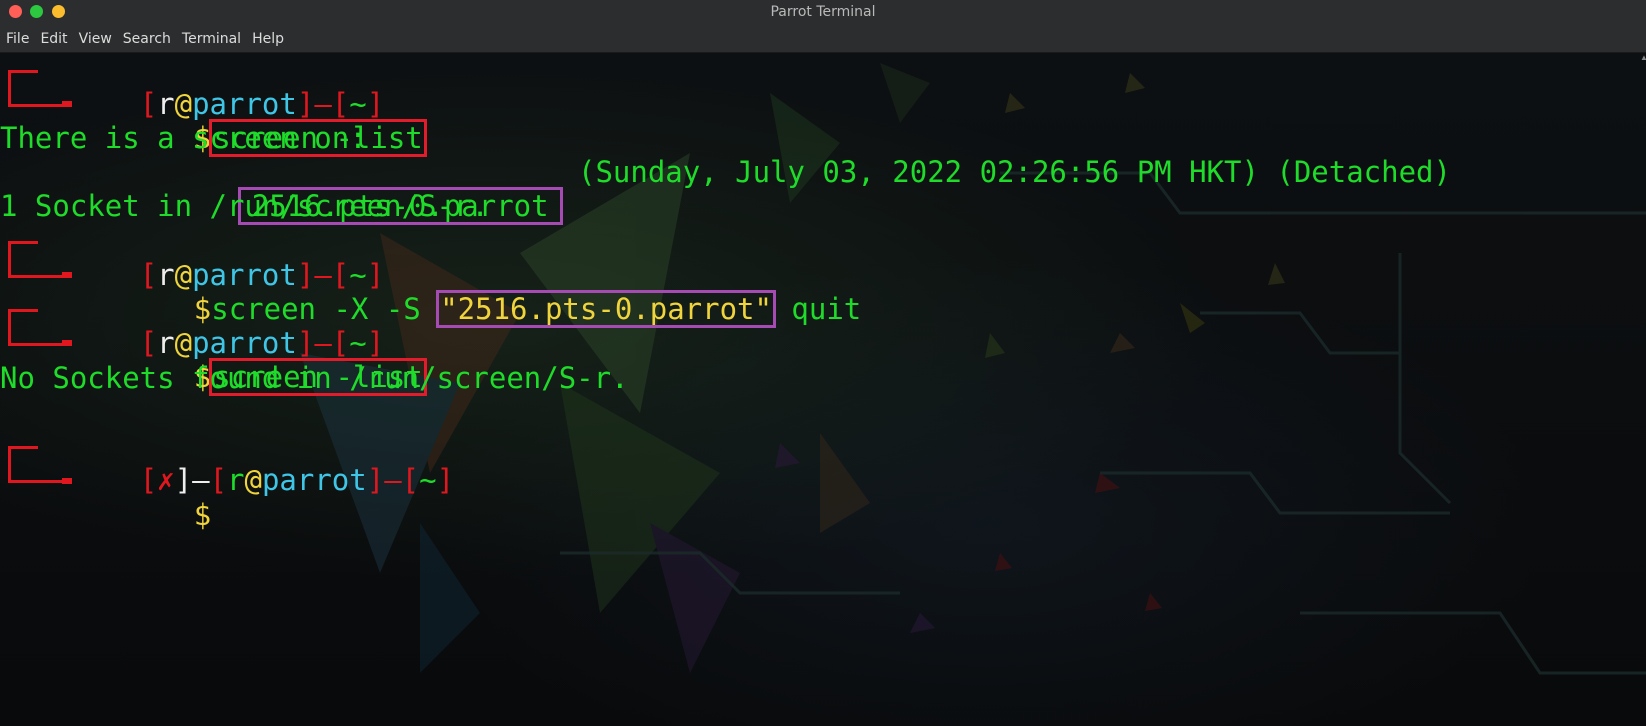  What do you see at coordinates (36, 11) in the screenshot?
I see `minimize-window-button` at bounding box center [36, 11].